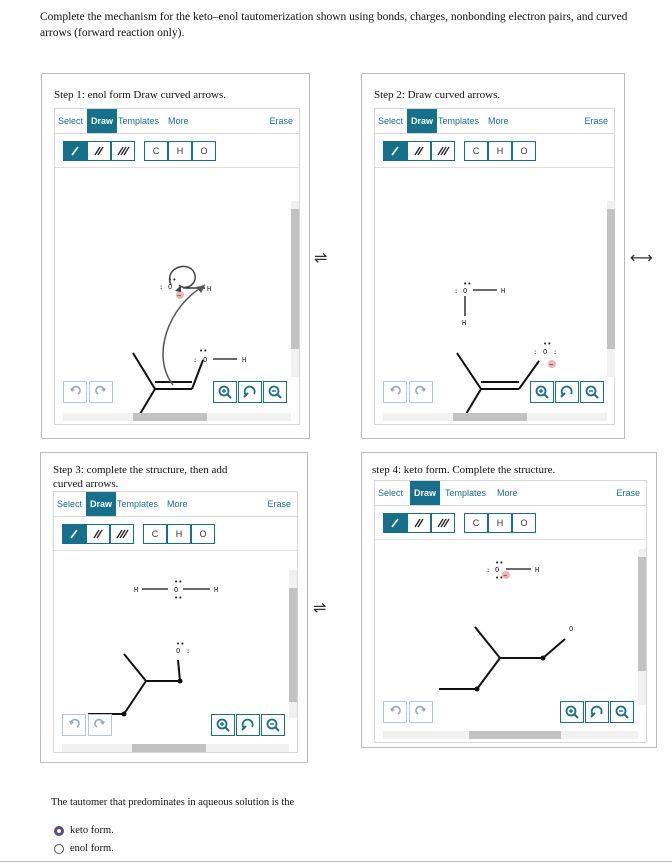 Image resolution: width=672 pixels, height=865 pixels. Describe the element at coordinates (547, 344) in the screenshot. I see `oxide-lone-pair-top: ••` at that location.